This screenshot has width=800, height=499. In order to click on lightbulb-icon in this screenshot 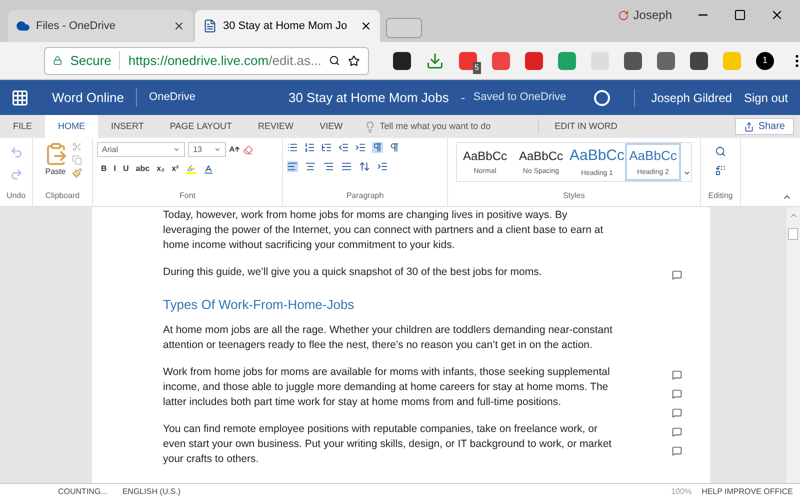, I will do `click(370, 126)`.